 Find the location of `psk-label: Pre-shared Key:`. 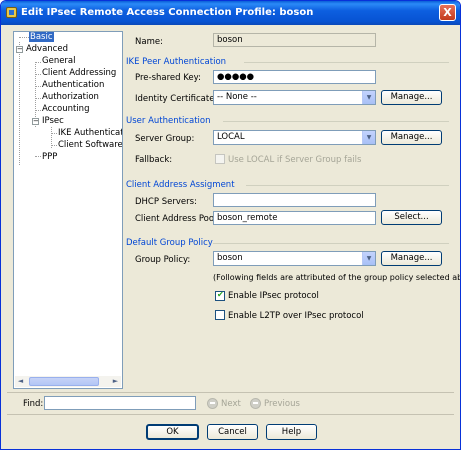

psk-label: Pre-shared Key: is located at coordinates (168, 78).